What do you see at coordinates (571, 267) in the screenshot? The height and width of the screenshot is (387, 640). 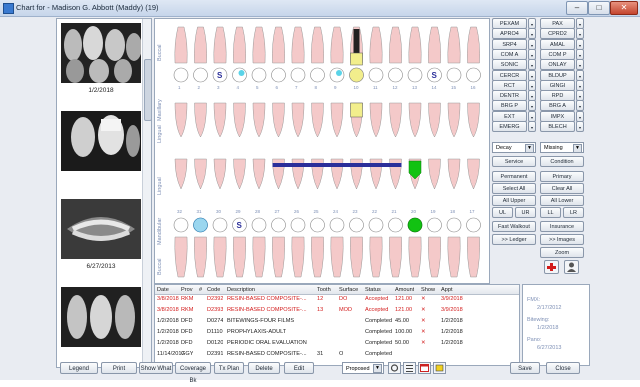 I see `person-icon` at bounding box center [571, 267].